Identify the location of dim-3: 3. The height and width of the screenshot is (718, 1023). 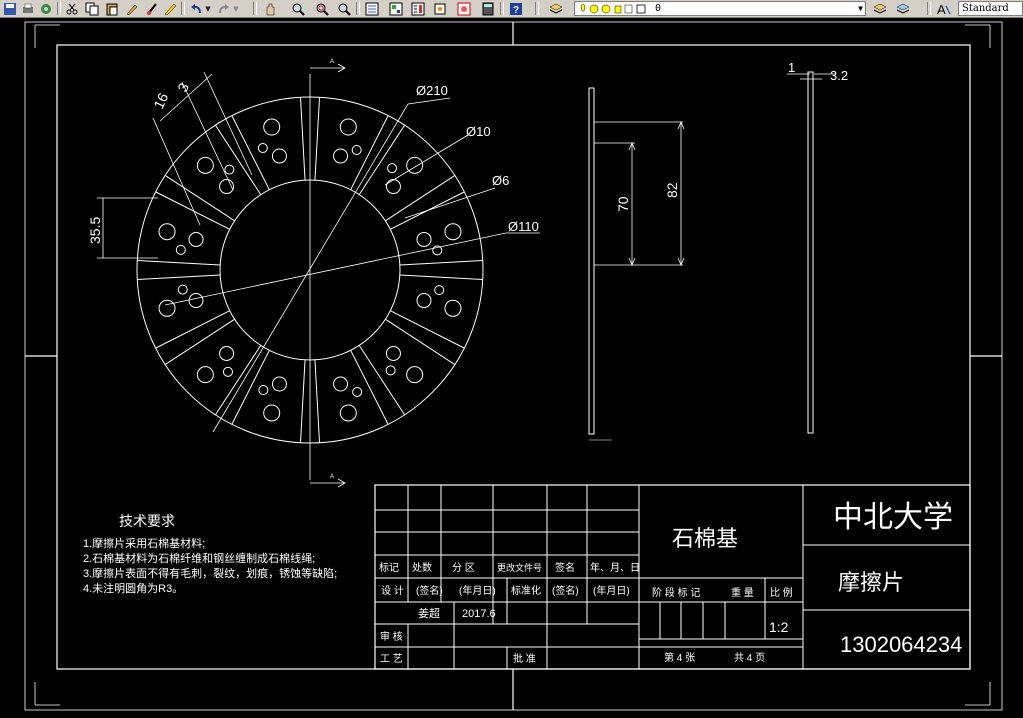
(183, 87).